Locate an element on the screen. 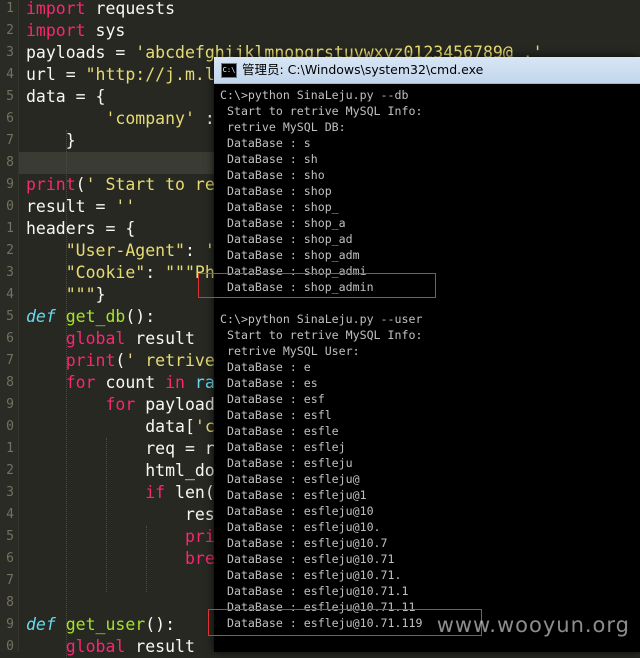 This screenshot has height=658, width=640. console-line: DataBase : esfleju@1 is located at coordinates (293, 495).